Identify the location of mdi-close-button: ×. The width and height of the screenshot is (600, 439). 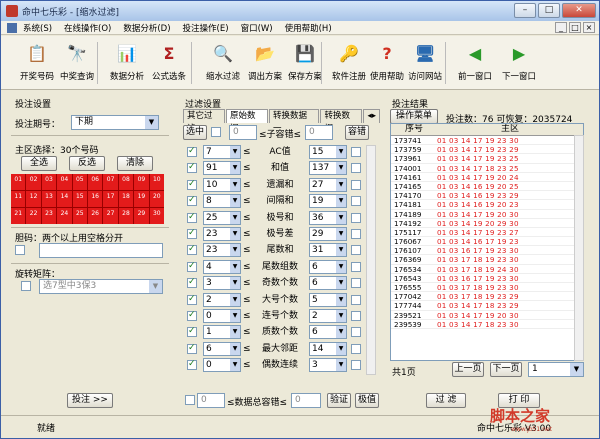
(589, 27).